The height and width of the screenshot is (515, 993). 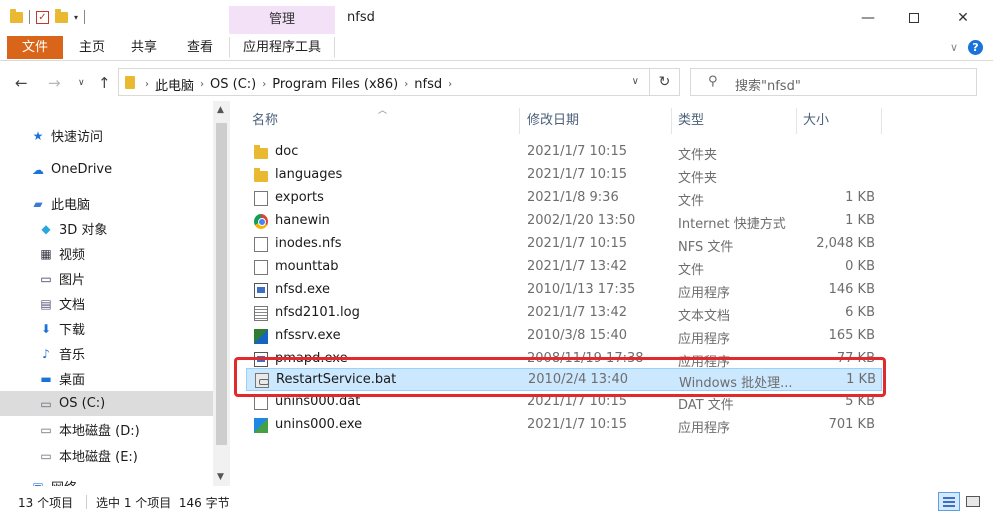 I want to click on recent-locations-icon: ∨, so click(x=81, y=83).